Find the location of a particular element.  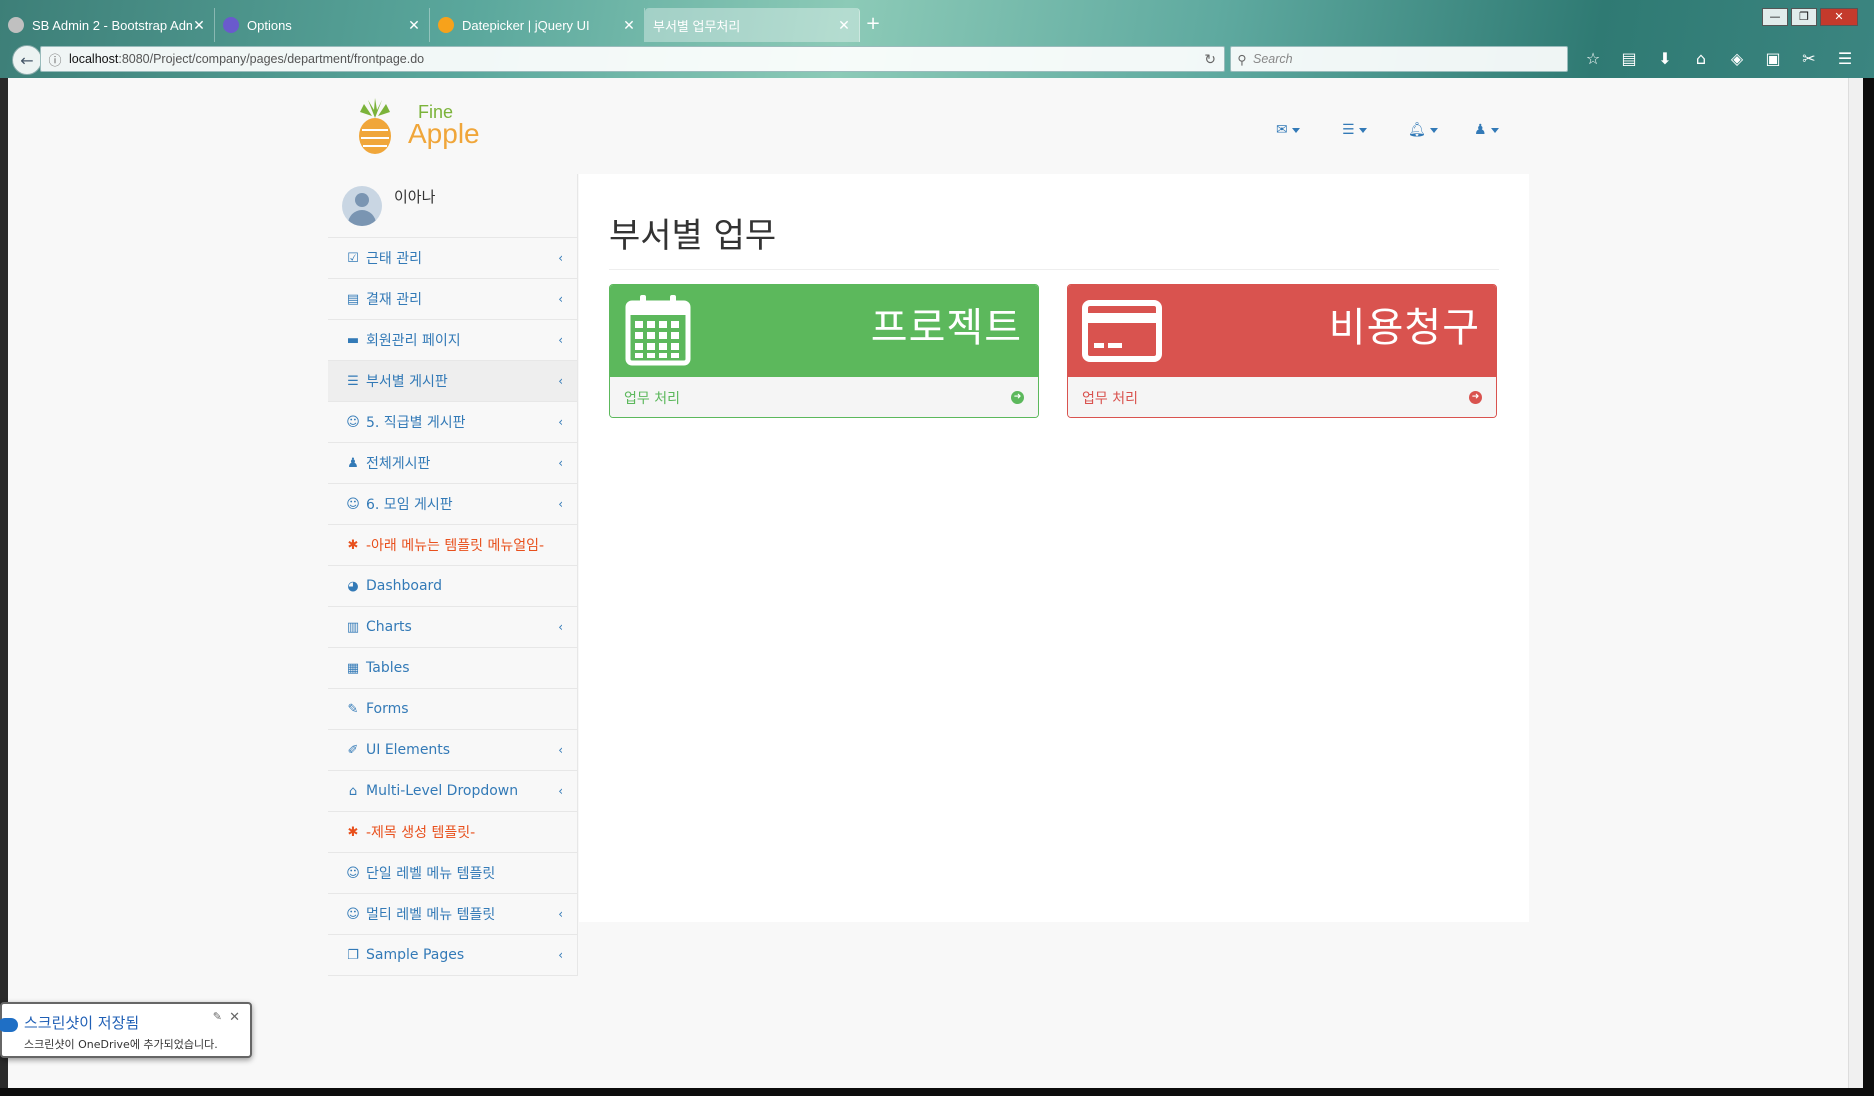

pineapple-icon is located at coordinates (375, 126).